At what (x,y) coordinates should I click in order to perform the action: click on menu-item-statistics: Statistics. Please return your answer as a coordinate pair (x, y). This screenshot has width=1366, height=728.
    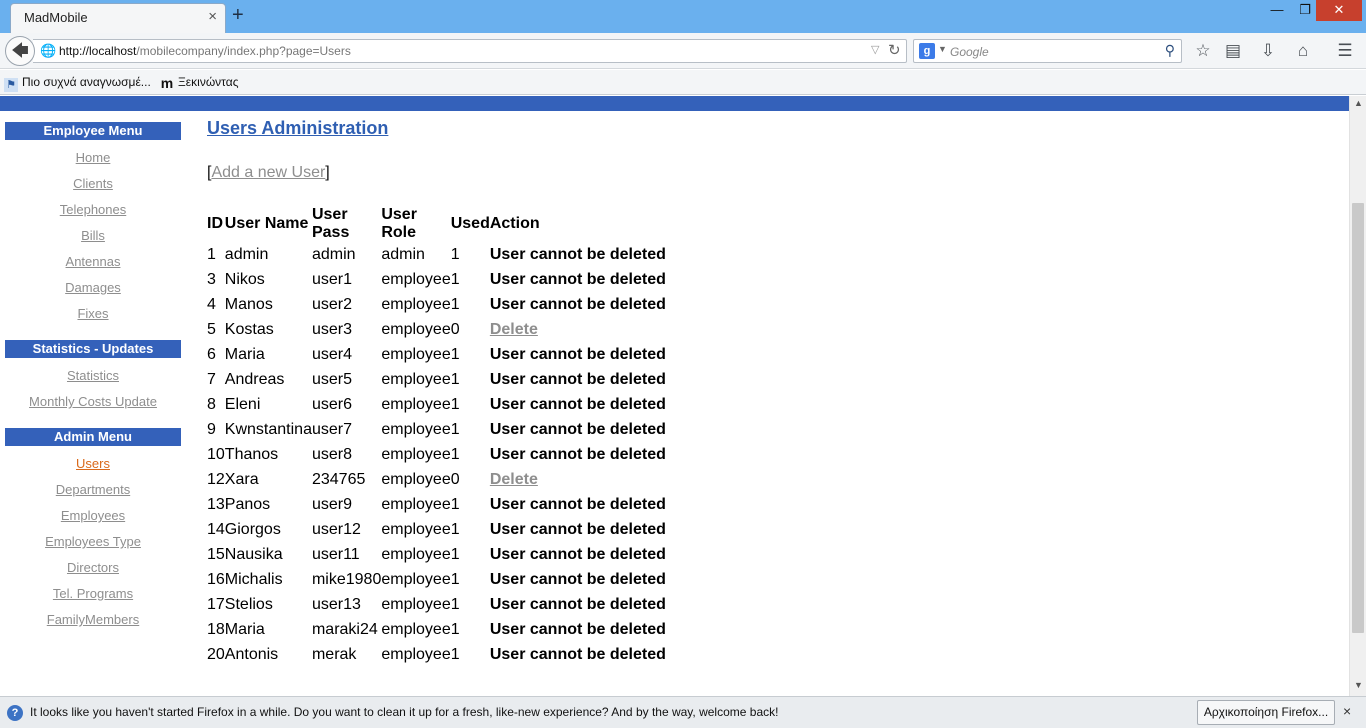
    Looking at the image, I should click on (93, 381).